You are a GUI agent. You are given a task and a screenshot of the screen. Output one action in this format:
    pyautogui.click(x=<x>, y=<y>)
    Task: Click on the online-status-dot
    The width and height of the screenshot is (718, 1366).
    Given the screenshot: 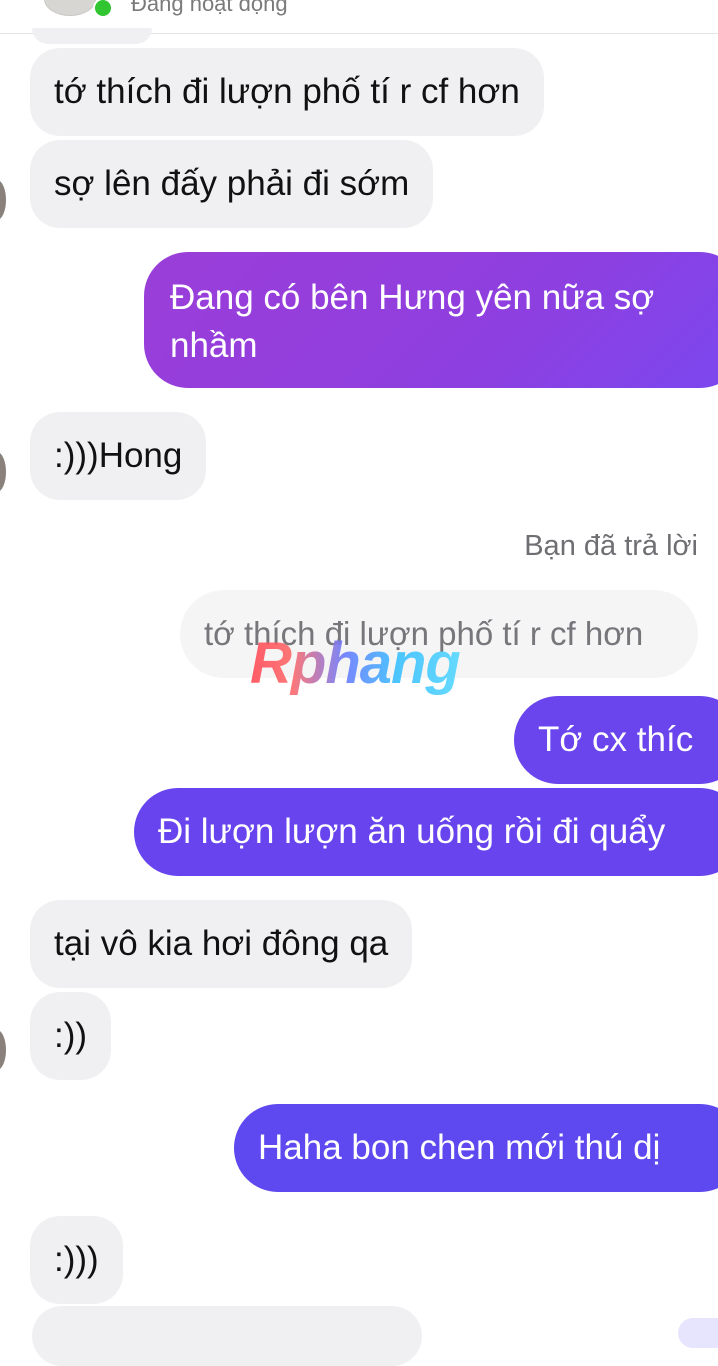 What is the action you would take?
    pyautogui.click(x=103, y=9)
    